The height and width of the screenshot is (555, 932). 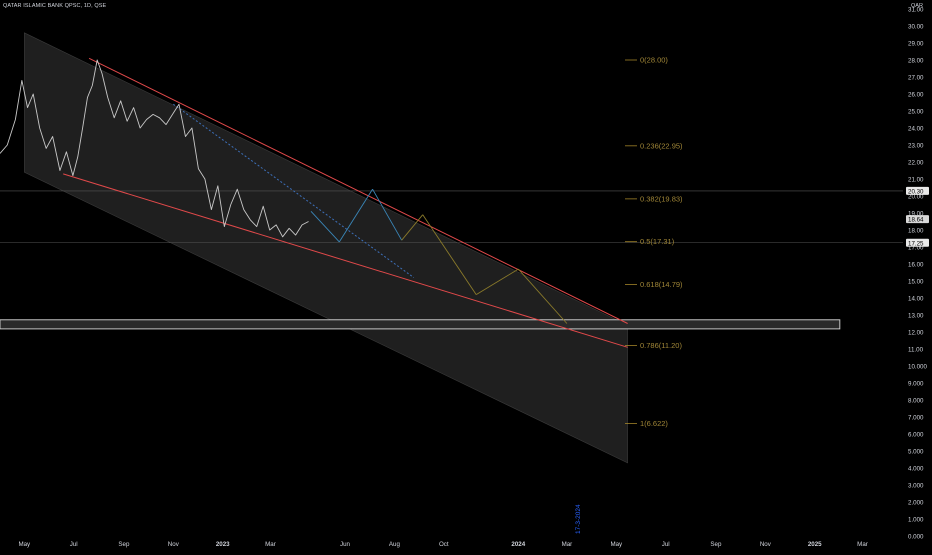 I want to click on x-tick-label-5: Mar, so click(x=270, y=544).